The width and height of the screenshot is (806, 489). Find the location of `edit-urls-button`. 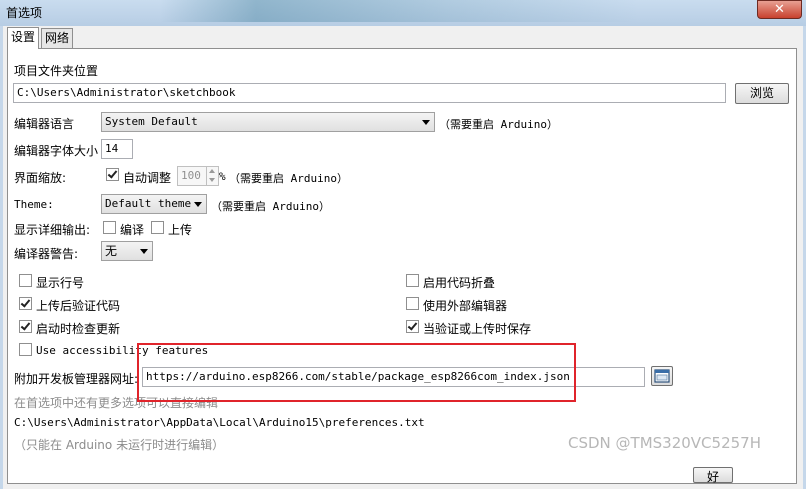

edit-urls-button is located at coordinates (662, 376).